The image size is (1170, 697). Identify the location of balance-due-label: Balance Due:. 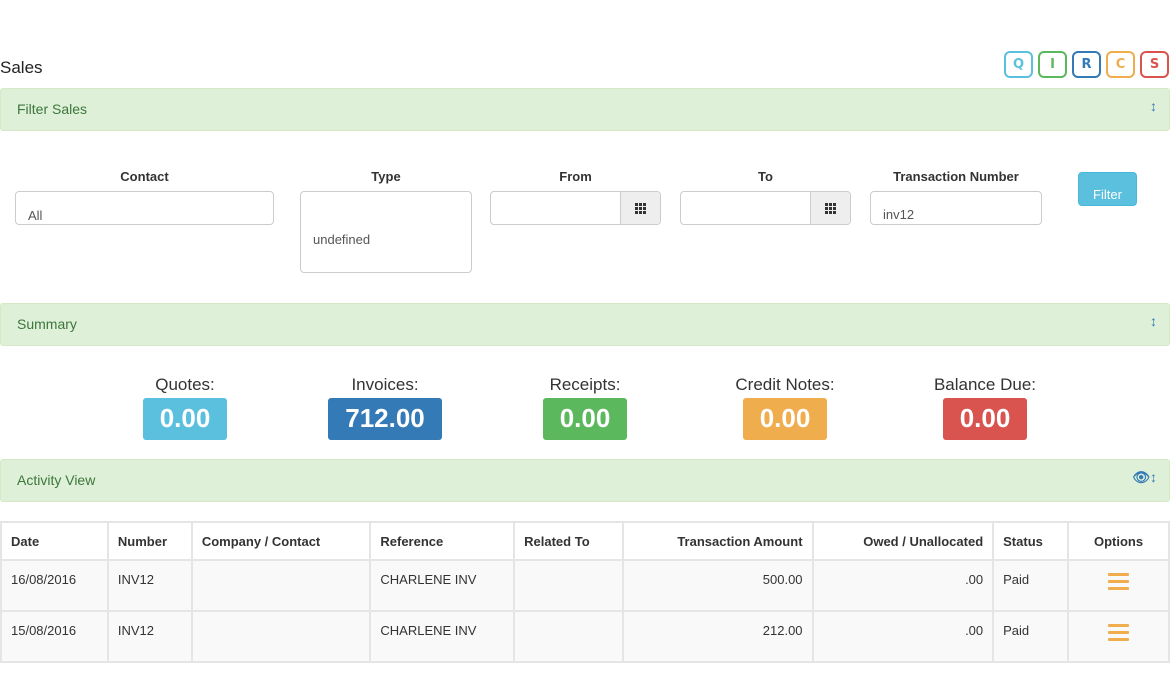
(985, 384).